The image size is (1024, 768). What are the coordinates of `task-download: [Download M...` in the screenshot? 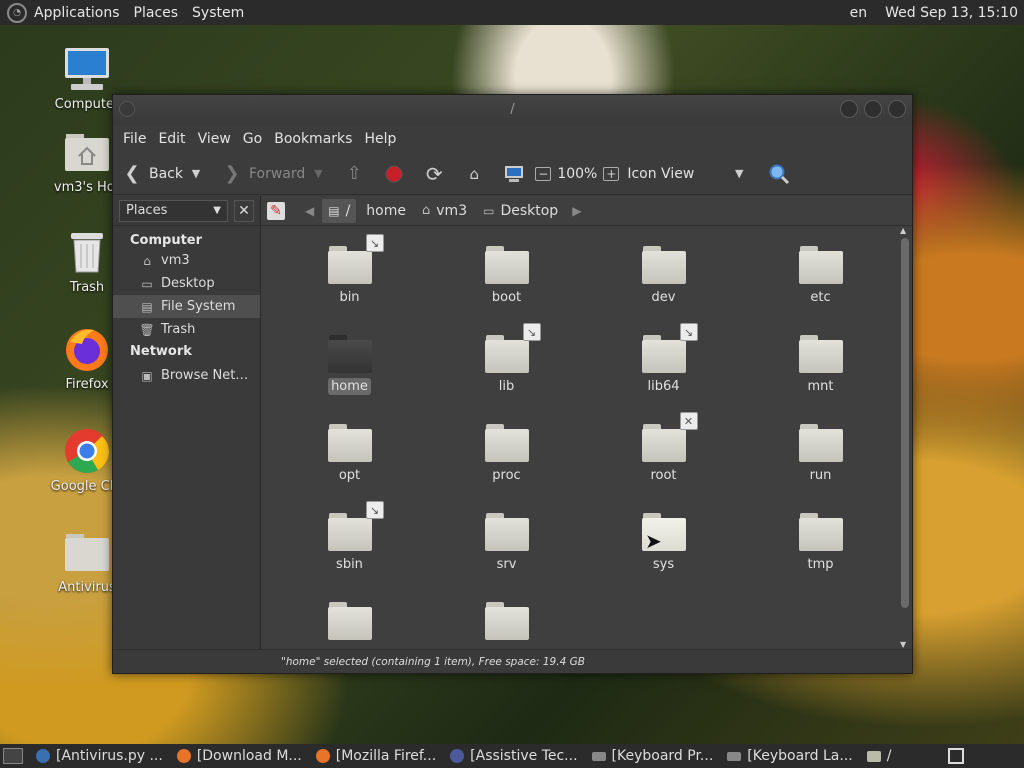 It's located at (240, 756).